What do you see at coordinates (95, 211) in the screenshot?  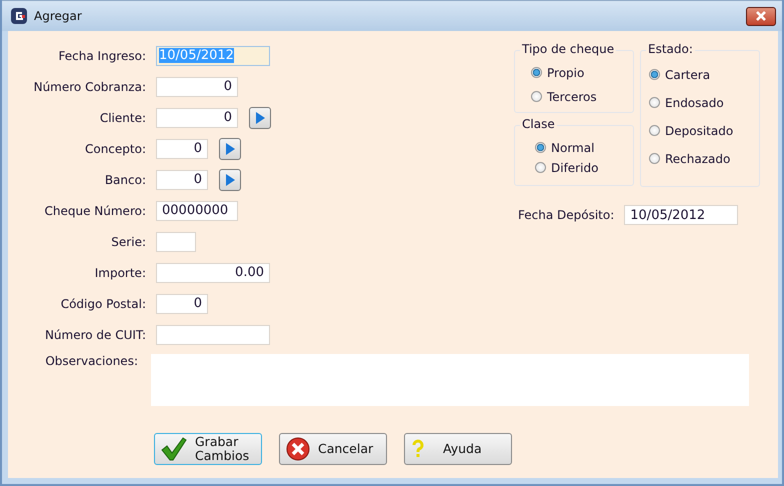 I see `field-label: Cheque Número:` at bounding box center [95, 211].